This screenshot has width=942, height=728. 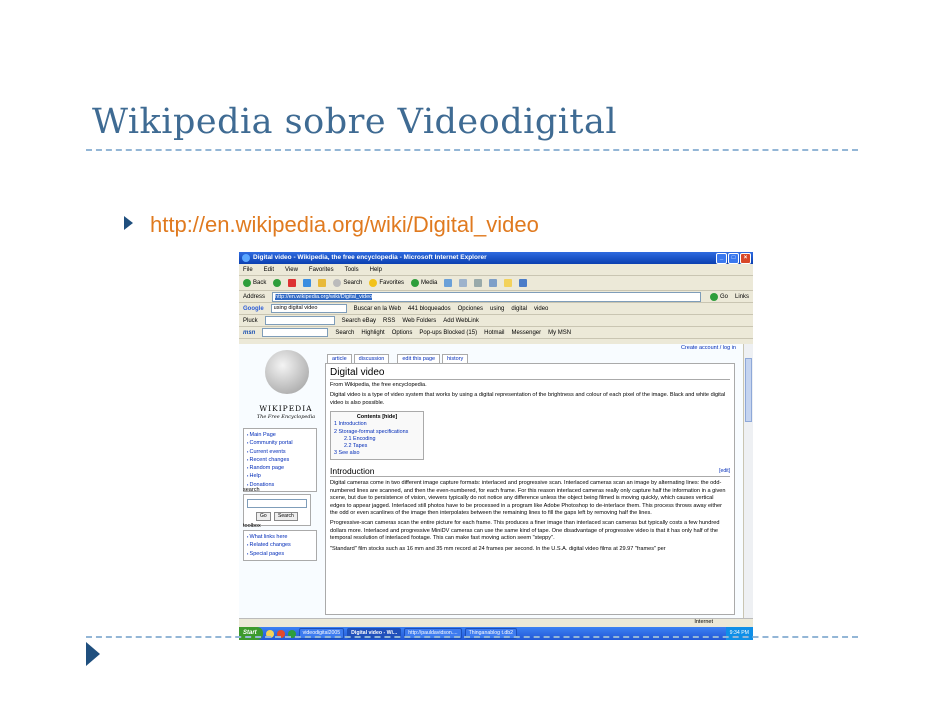 What do you see at coordinates (472, 637) in the screenshot?
I see `bottom-divider` at bounding box center [472, 637].